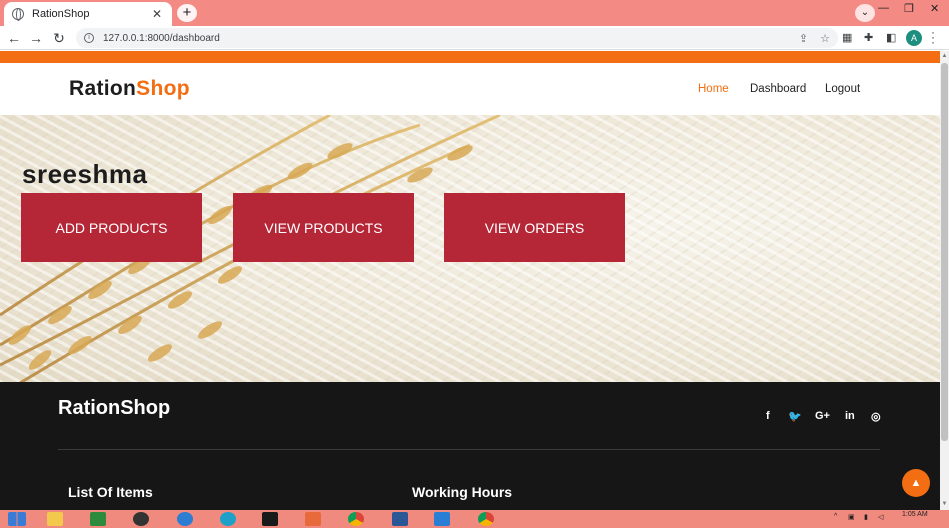 The image size is (949, 528). What do you see at coordinates (916, 483) in the screenshot?
I see `scroll-to-top-button: ▲` at bounding box center [916, 483].